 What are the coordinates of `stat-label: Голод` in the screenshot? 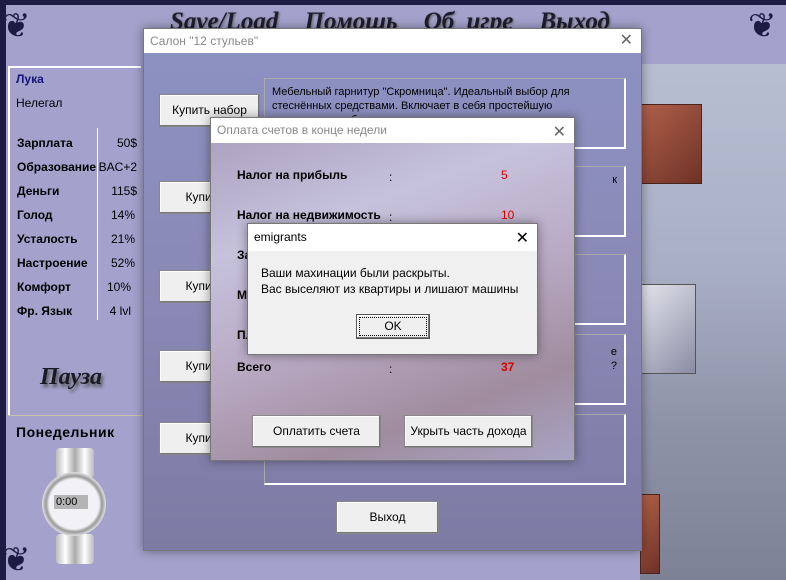 It's located at (35, 215).